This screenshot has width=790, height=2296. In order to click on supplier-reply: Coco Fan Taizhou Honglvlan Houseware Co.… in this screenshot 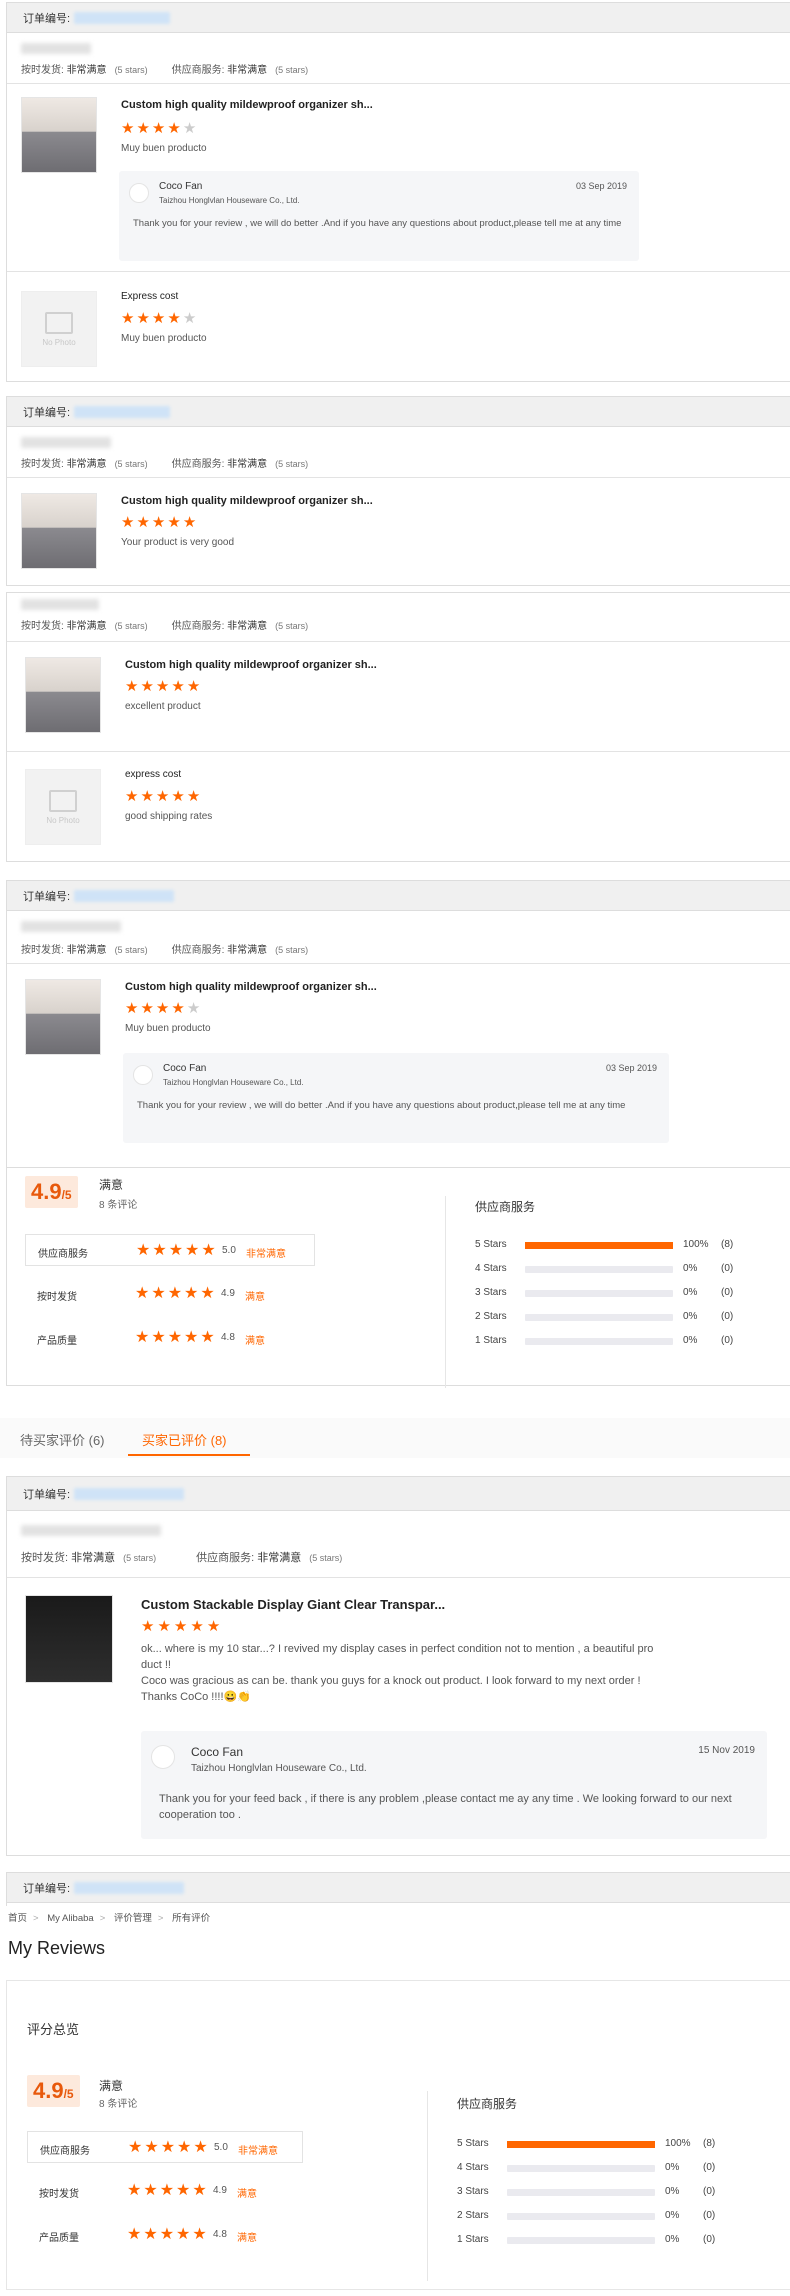, I will do `click(396, 1098)`.